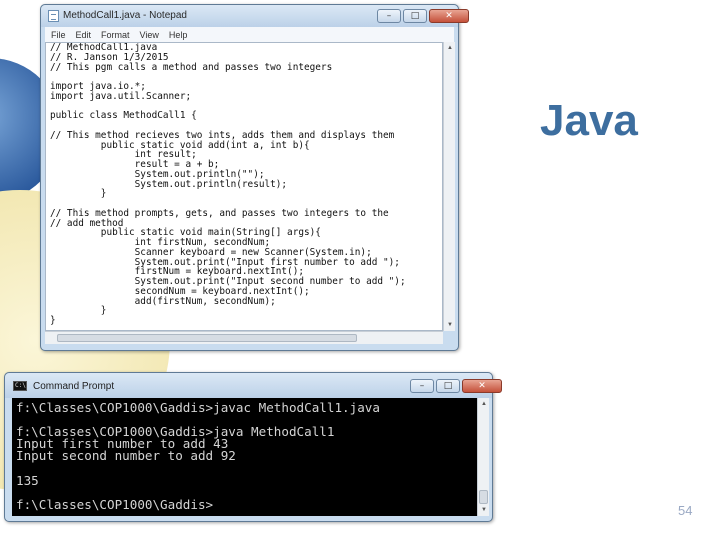 The image size is (720, 540). Describe the element at coordinates (255, 16) in the screenshot. I see `notepad-titlebar: MethodCall1.java - Notepad – □ ✕` at that location.